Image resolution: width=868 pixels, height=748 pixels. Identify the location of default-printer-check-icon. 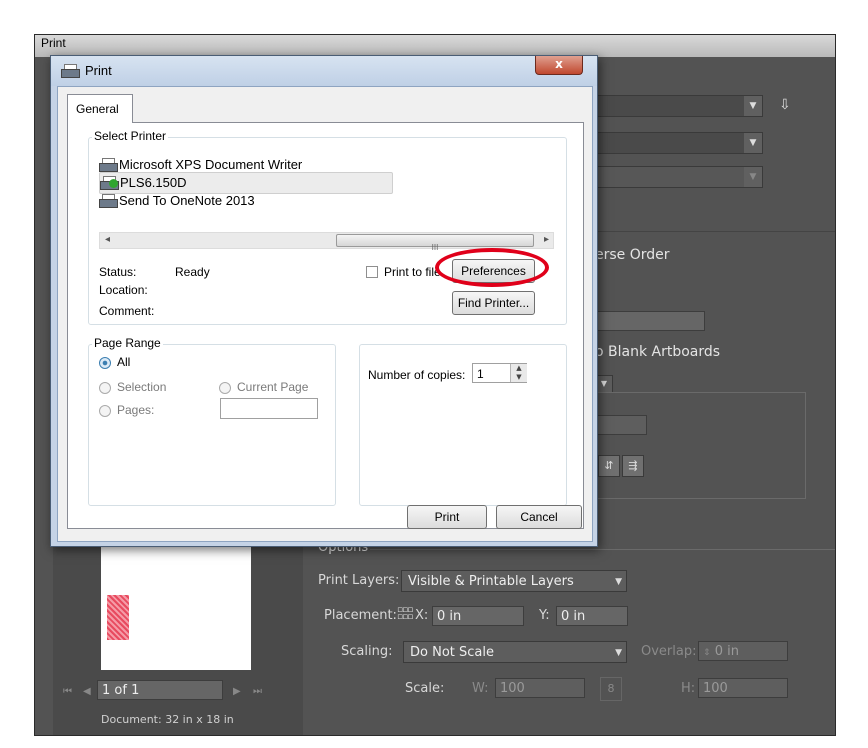
(113, 183).